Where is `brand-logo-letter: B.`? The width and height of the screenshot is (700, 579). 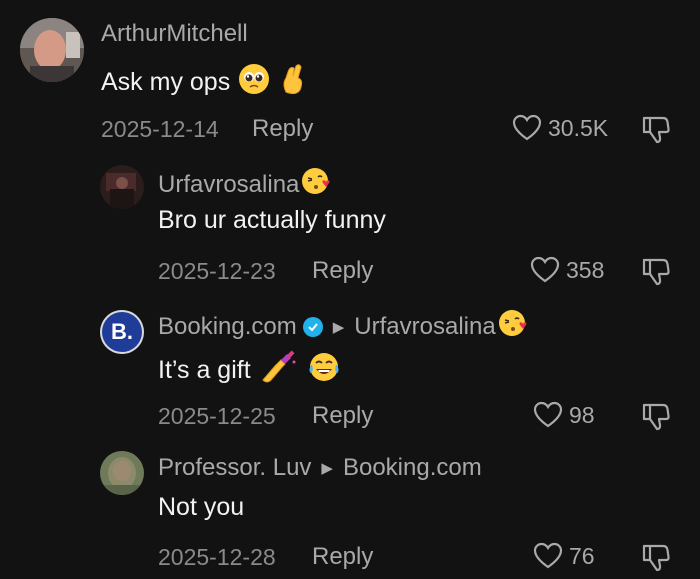
brand-logo-letter: B. is located at coordinates (122, 331).